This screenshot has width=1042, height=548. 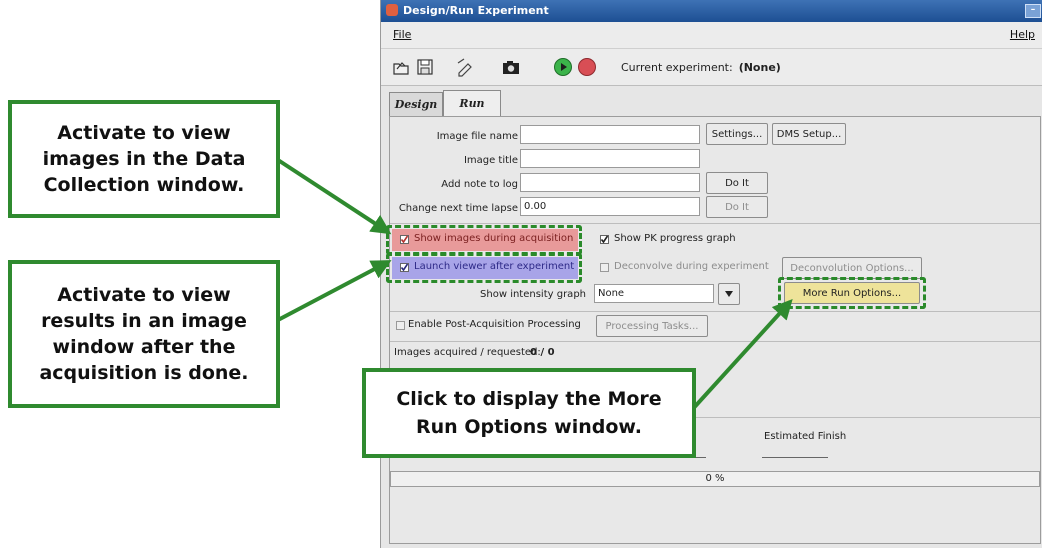 What do you see at coordinates (740, 356) in the screenshot?
I see `arrow-more-run-options` at bounding box center [740, 356].